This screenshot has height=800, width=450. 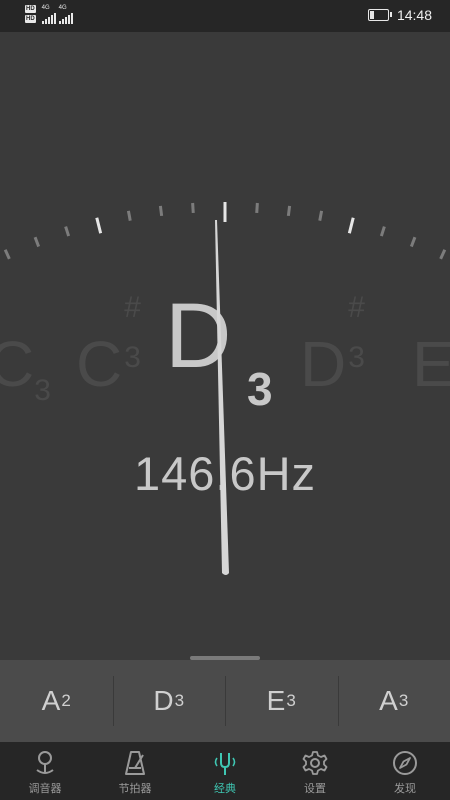 What do you see at coordinates (405, 789) in the screenshot?
I see `tab-label: 发现` at bounding box center [405, 789].